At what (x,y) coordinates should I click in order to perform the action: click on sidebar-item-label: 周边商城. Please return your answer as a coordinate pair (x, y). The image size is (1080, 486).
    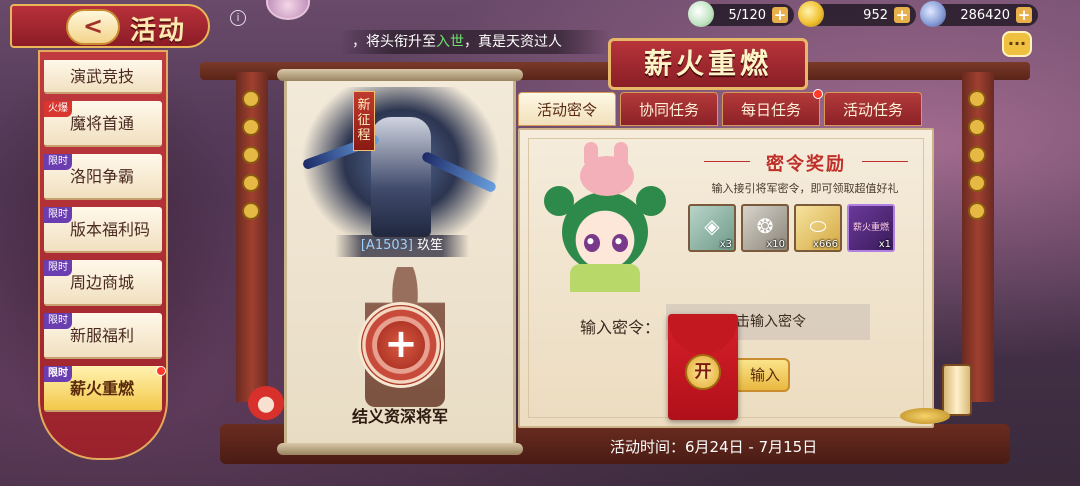
    Looking at the image, I should click on (102, 282).